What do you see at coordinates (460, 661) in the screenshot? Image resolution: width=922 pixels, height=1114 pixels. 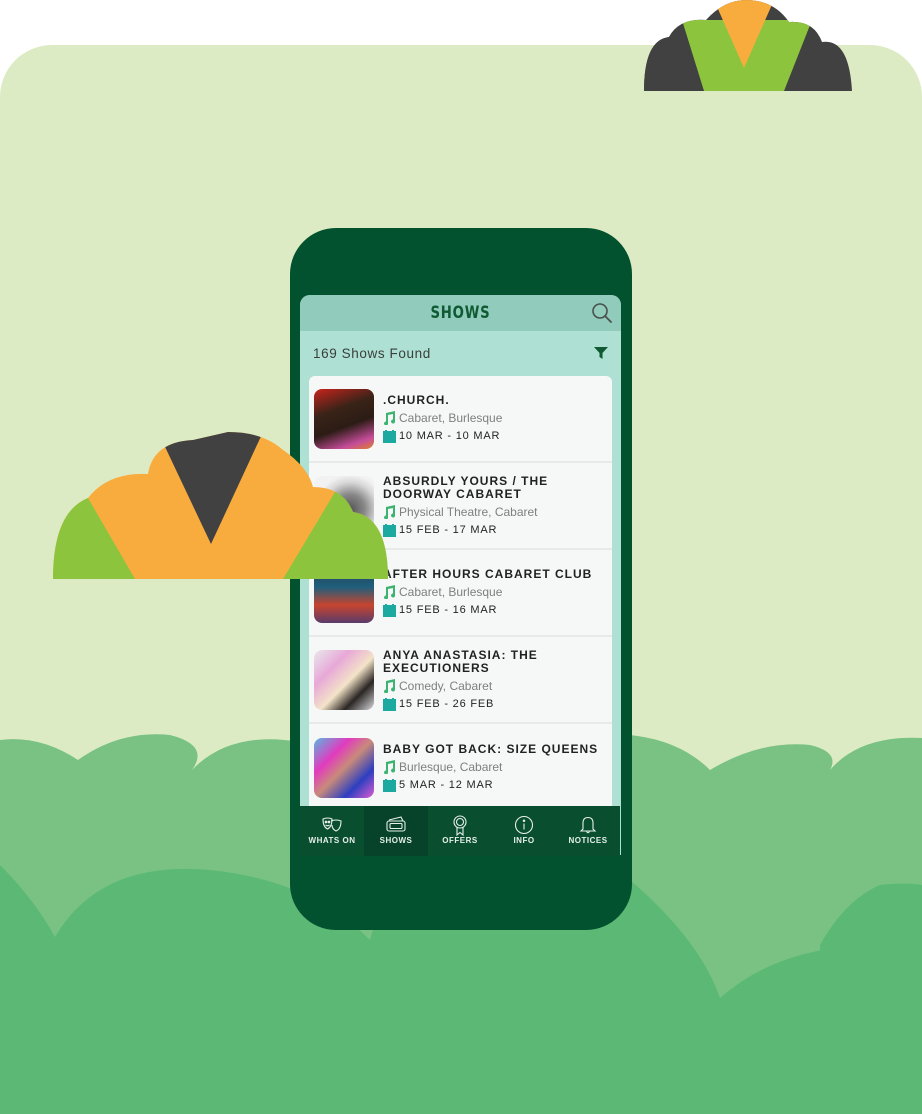 I see `show-title: ANYA ANASTASIA: THE EXECUTIONERS` at bounding box center [460, 661].